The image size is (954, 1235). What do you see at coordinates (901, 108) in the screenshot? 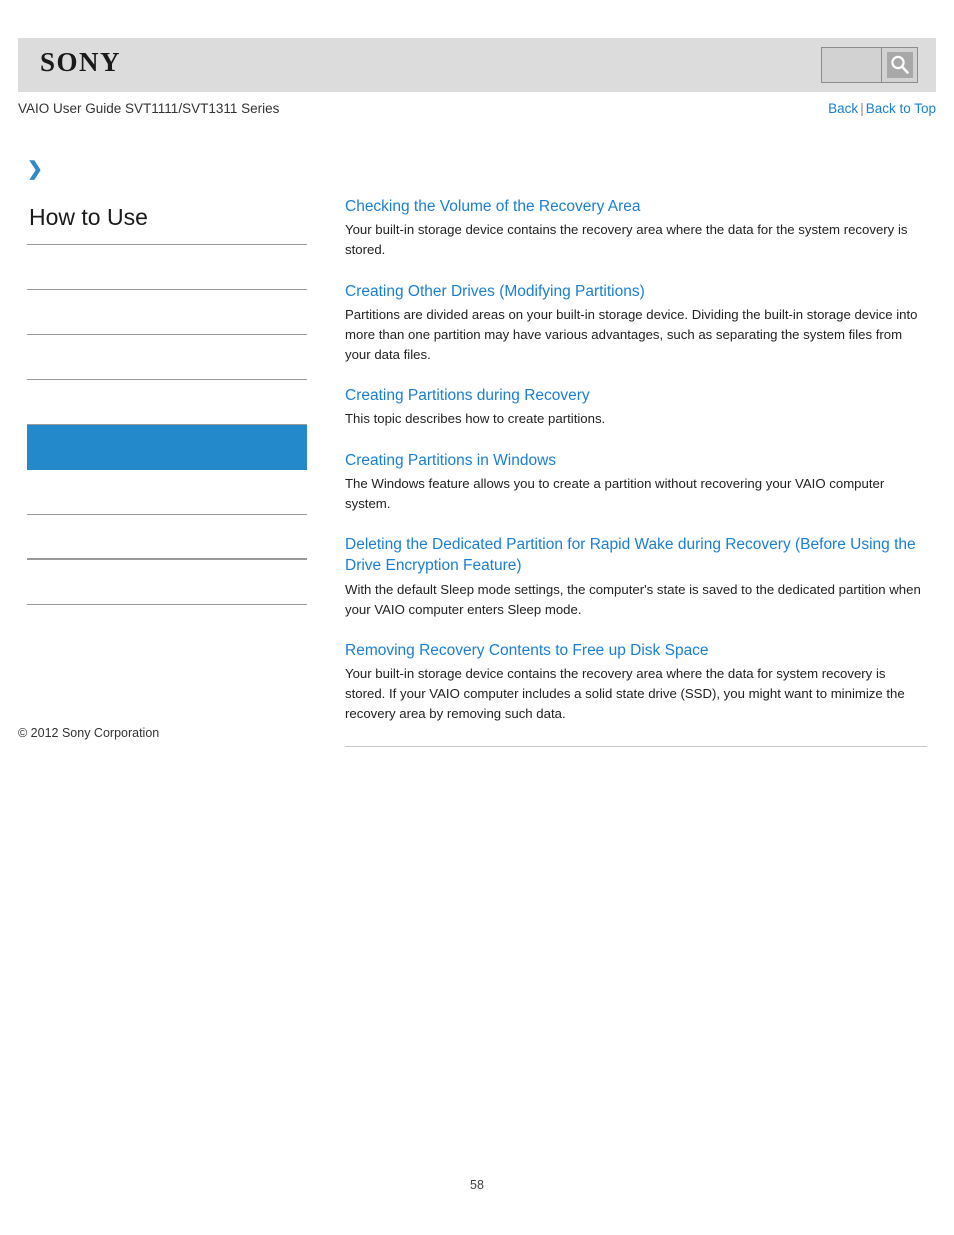
I see `back-to-top-link: Back to Top` at bounding box center [901, 108].